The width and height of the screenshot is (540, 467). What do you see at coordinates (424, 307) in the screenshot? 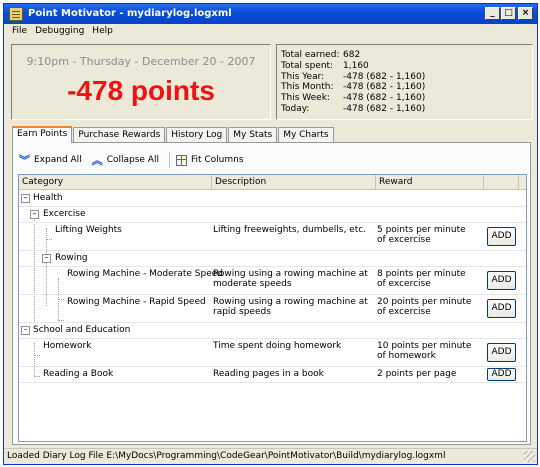
I see `reward-cell: 20 points per minute of excercise` at bounding box center [424, 307].